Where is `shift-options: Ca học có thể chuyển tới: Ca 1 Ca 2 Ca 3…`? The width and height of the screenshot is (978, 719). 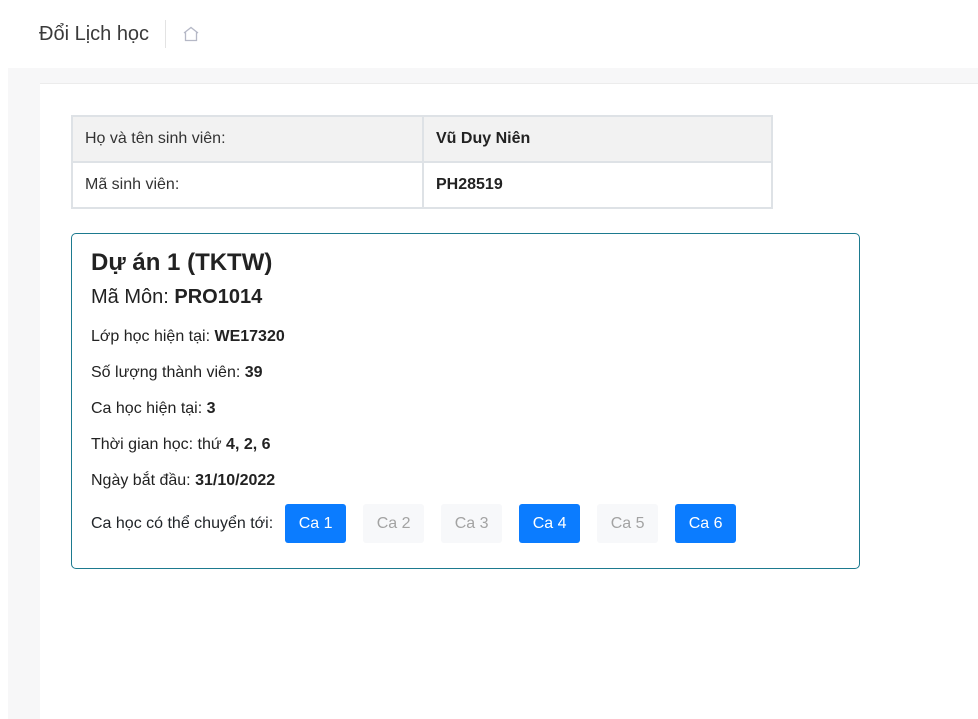 shift-options: Ca học có thể chuyển tới: Ca 1 Ca 2 Ca 3… is located at coordinates (465, 523).